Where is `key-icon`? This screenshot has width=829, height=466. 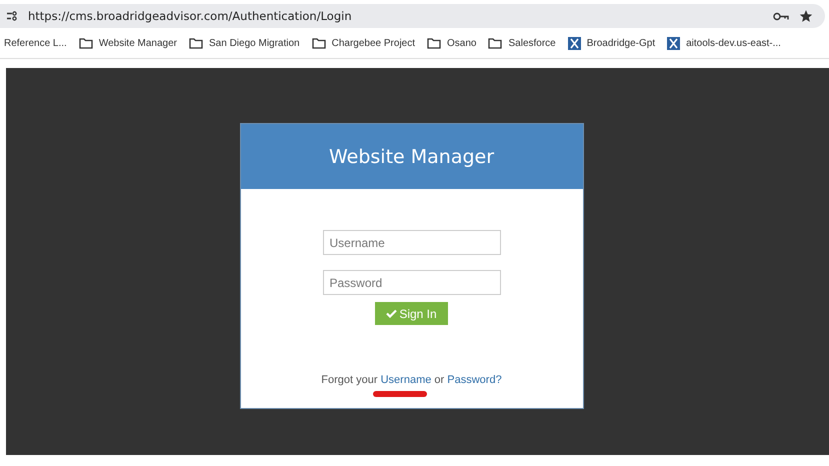 key-icon is located at coordinates (781, 16).